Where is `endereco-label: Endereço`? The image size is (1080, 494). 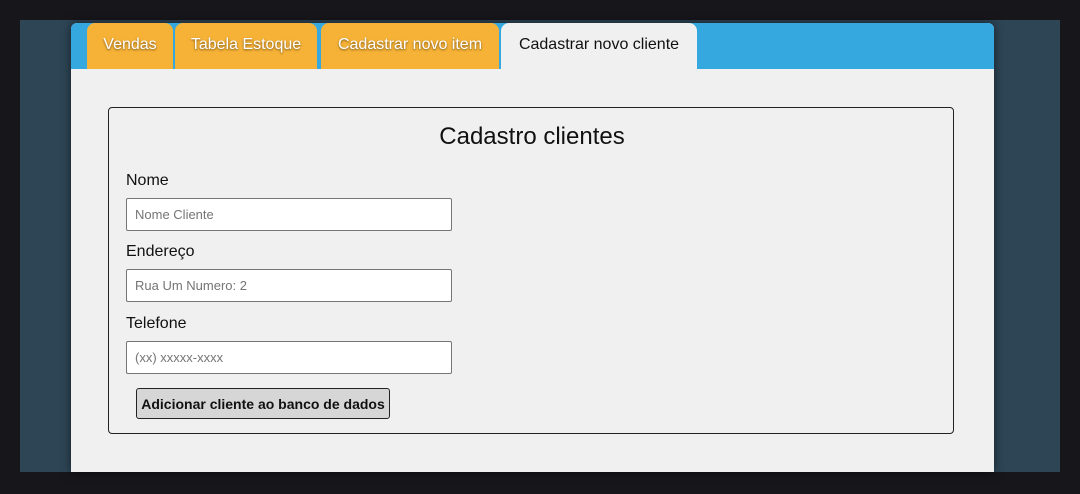
endereco-label: Endereço is located at coordinates (160, 251).